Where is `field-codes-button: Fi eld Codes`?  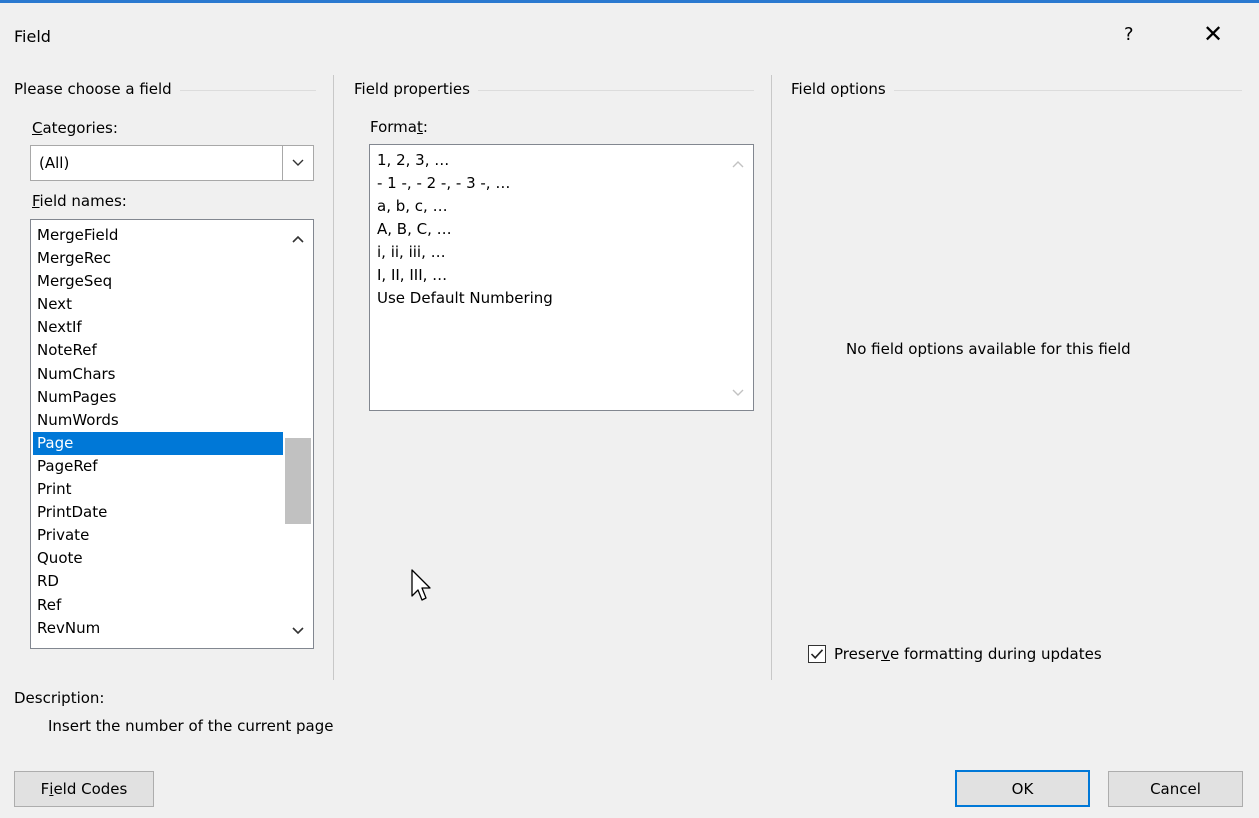 field-codes-button: Fi eld Codes is located at coordinates (84, 789).